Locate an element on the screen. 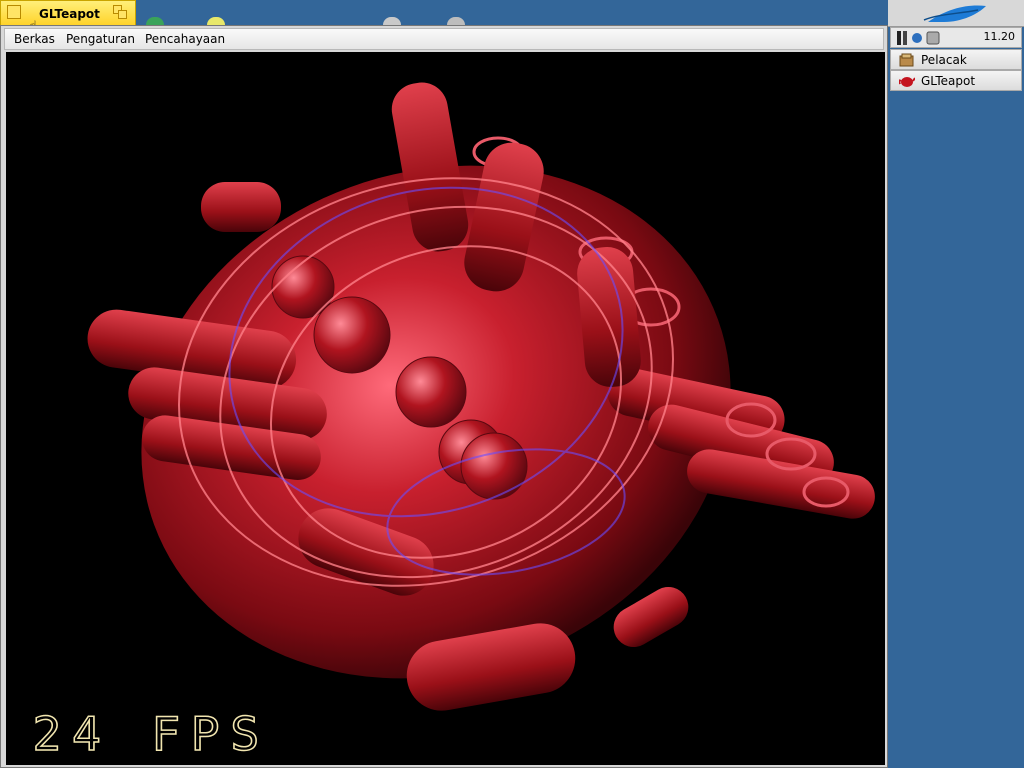  menu-pengaturan: Pengaturan is located at coordinates (100, 39).